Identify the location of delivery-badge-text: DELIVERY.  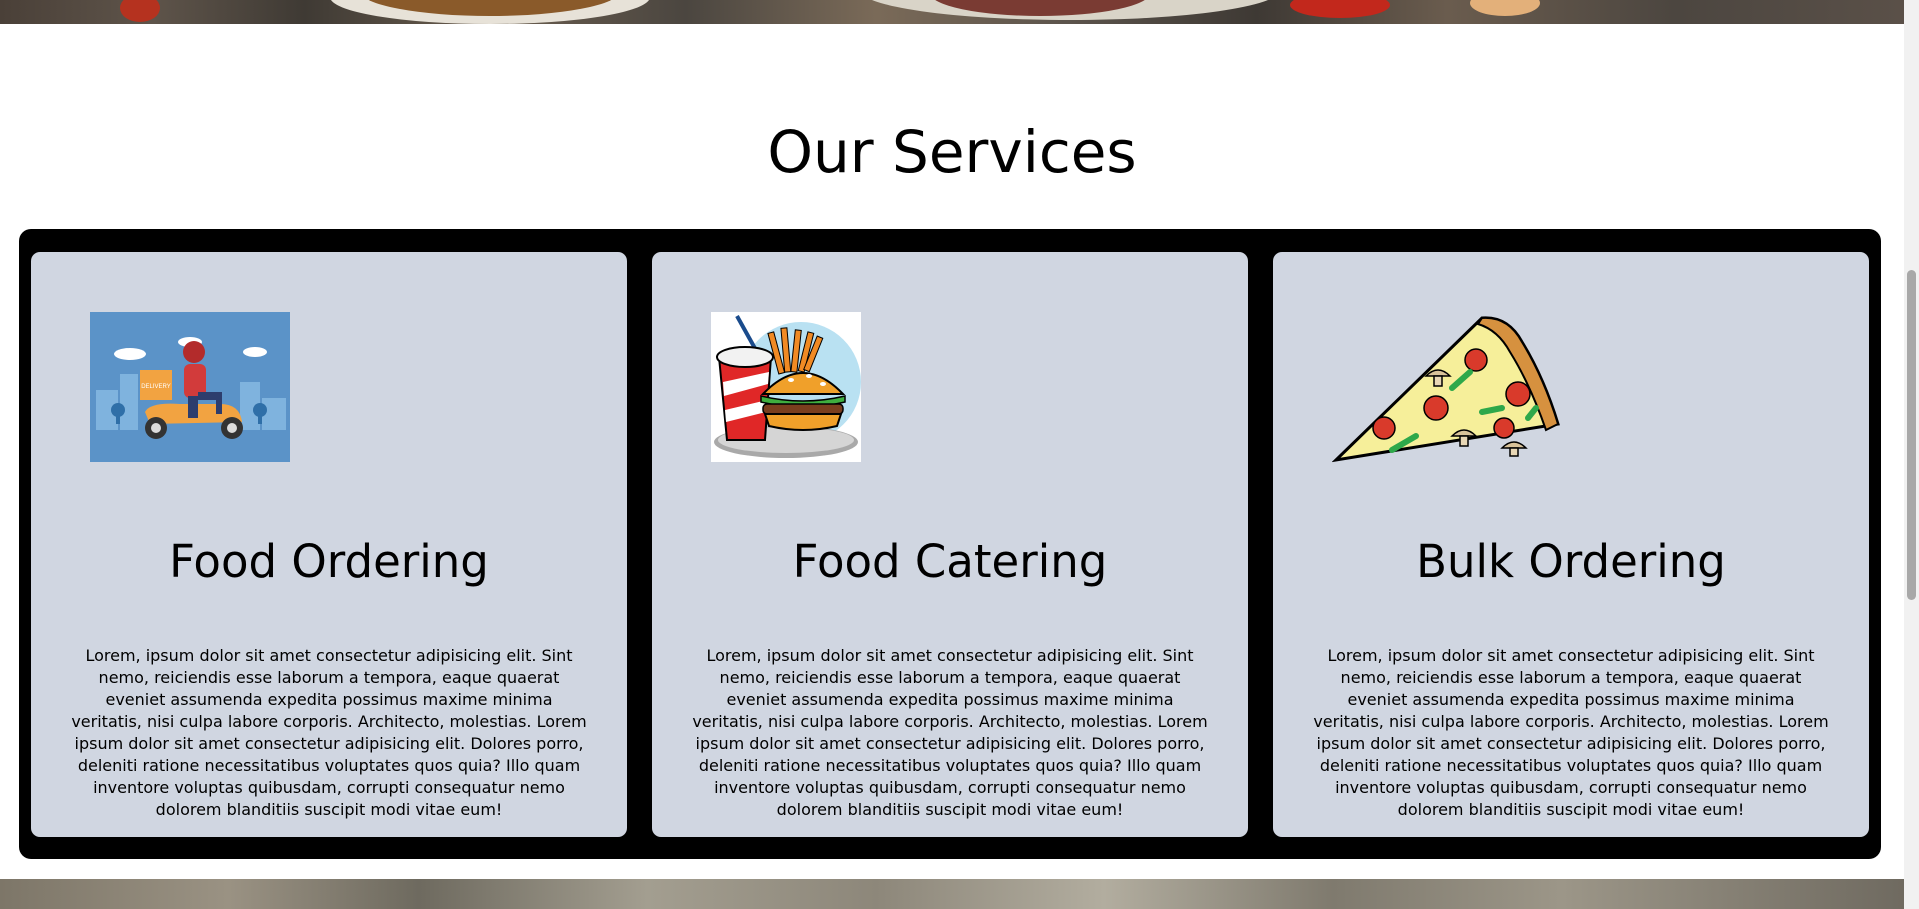
(156, 387).